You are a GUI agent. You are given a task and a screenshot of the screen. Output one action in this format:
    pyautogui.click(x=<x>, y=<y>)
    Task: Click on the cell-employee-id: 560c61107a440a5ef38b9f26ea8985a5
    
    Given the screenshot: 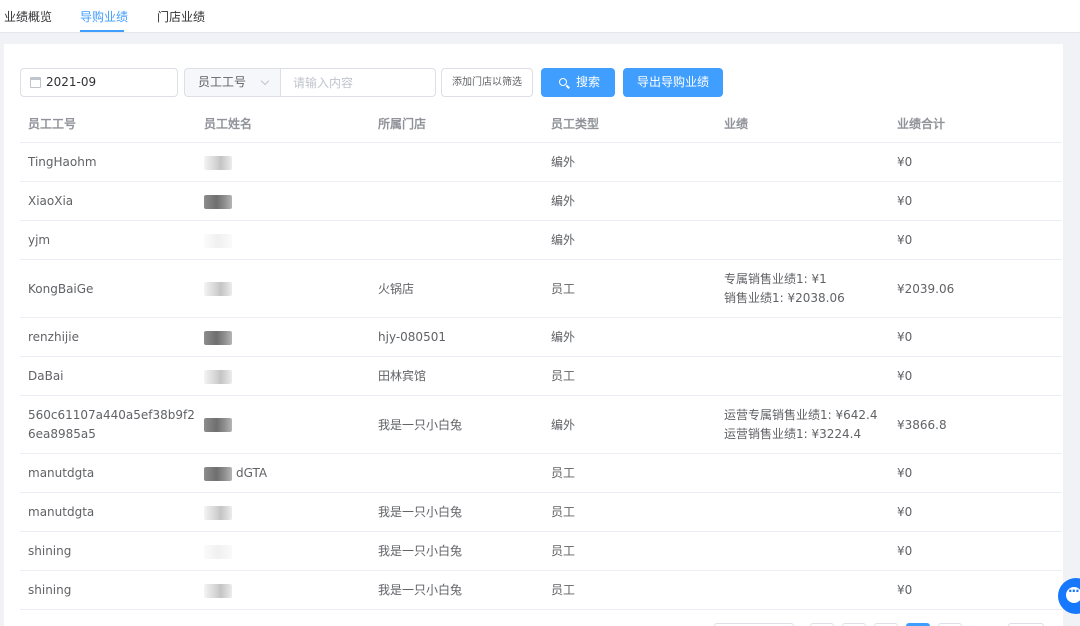 What is the action you would take?
    pyautogui.click(x=111, y=424)
    